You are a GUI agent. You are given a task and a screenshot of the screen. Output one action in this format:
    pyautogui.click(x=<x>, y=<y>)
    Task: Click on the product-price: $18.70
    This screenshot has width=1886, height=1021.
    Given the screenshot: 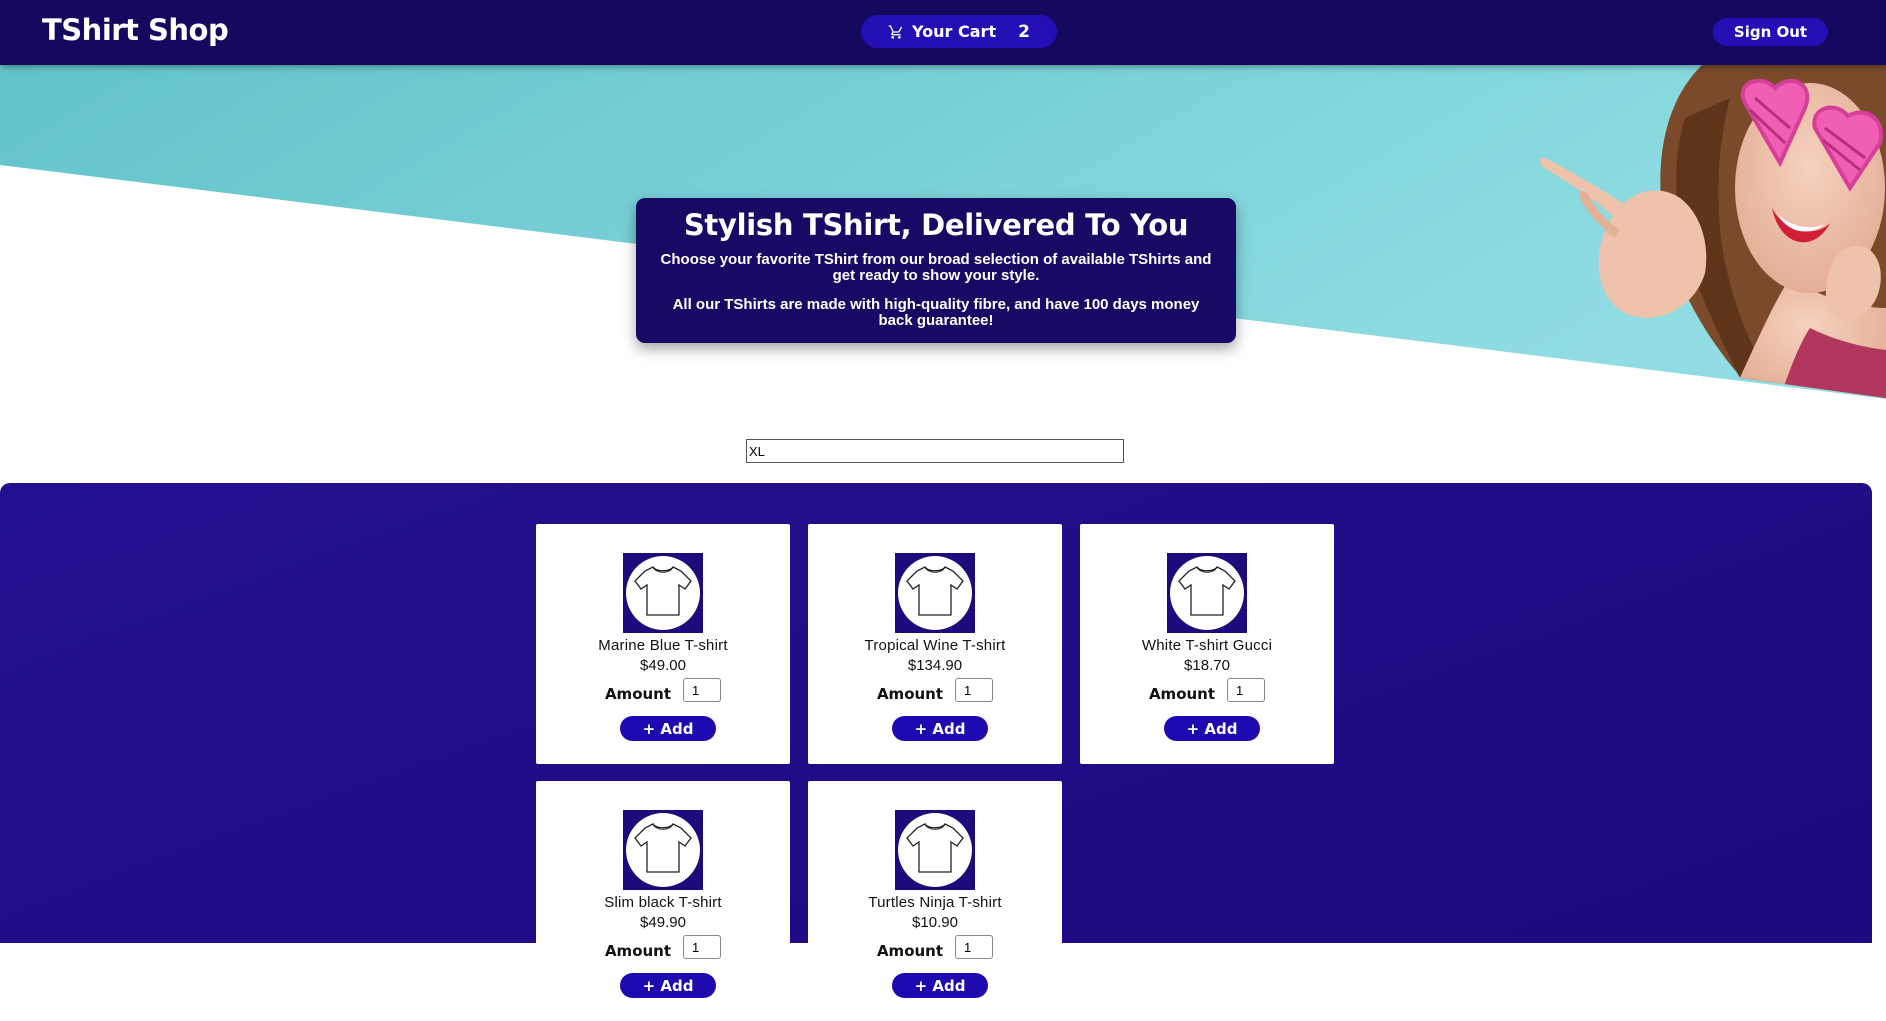 What is the action you would take?
    pyautogui.click(x=1207, y=665)
    